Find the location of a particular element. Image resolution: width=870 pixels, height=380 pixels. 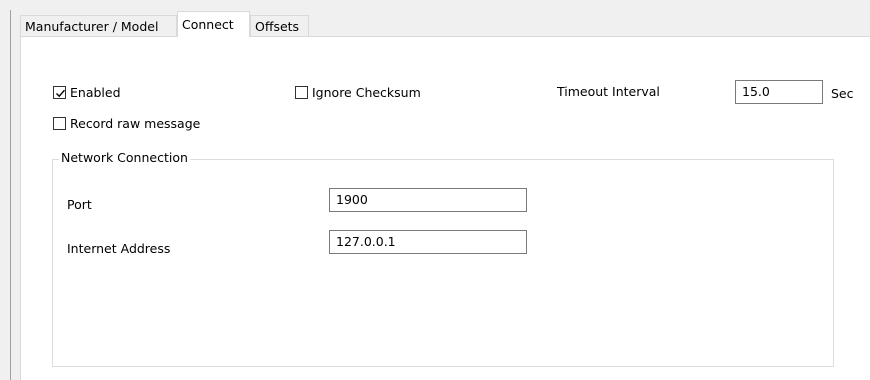

checkmark-icon is located at coordinates (61, 93).